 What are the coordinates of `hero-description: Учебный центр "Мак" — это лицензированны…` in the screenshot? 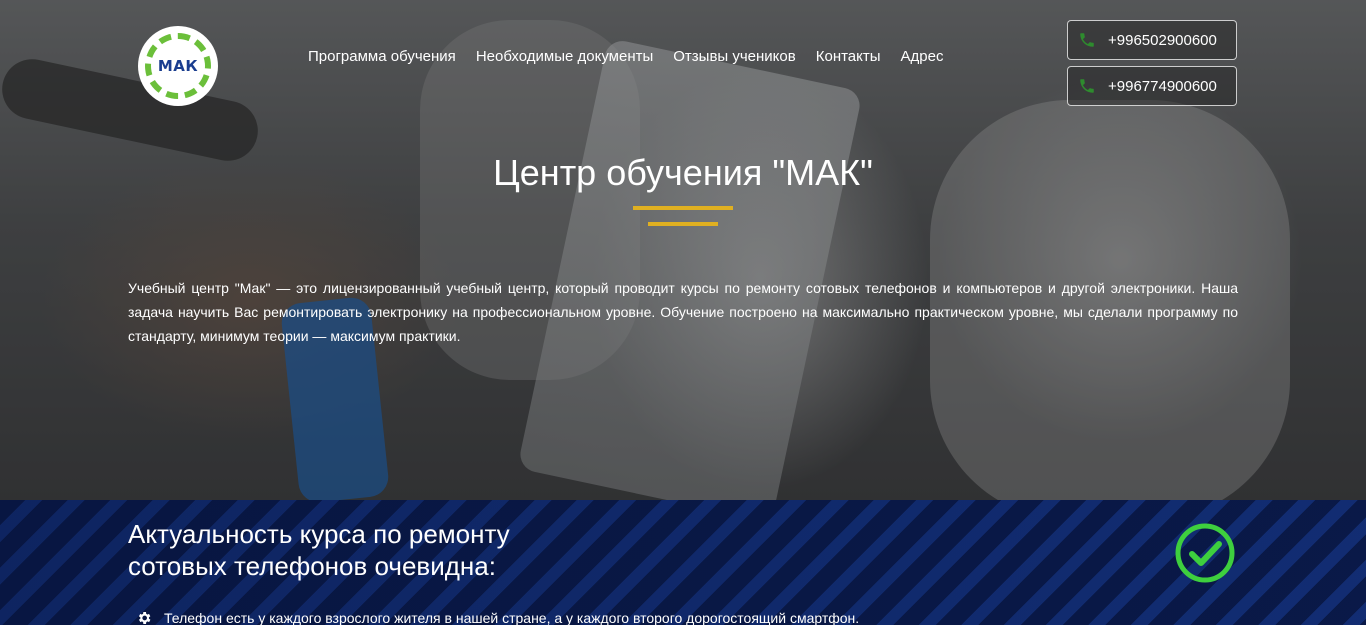 It's located at (683, 312).